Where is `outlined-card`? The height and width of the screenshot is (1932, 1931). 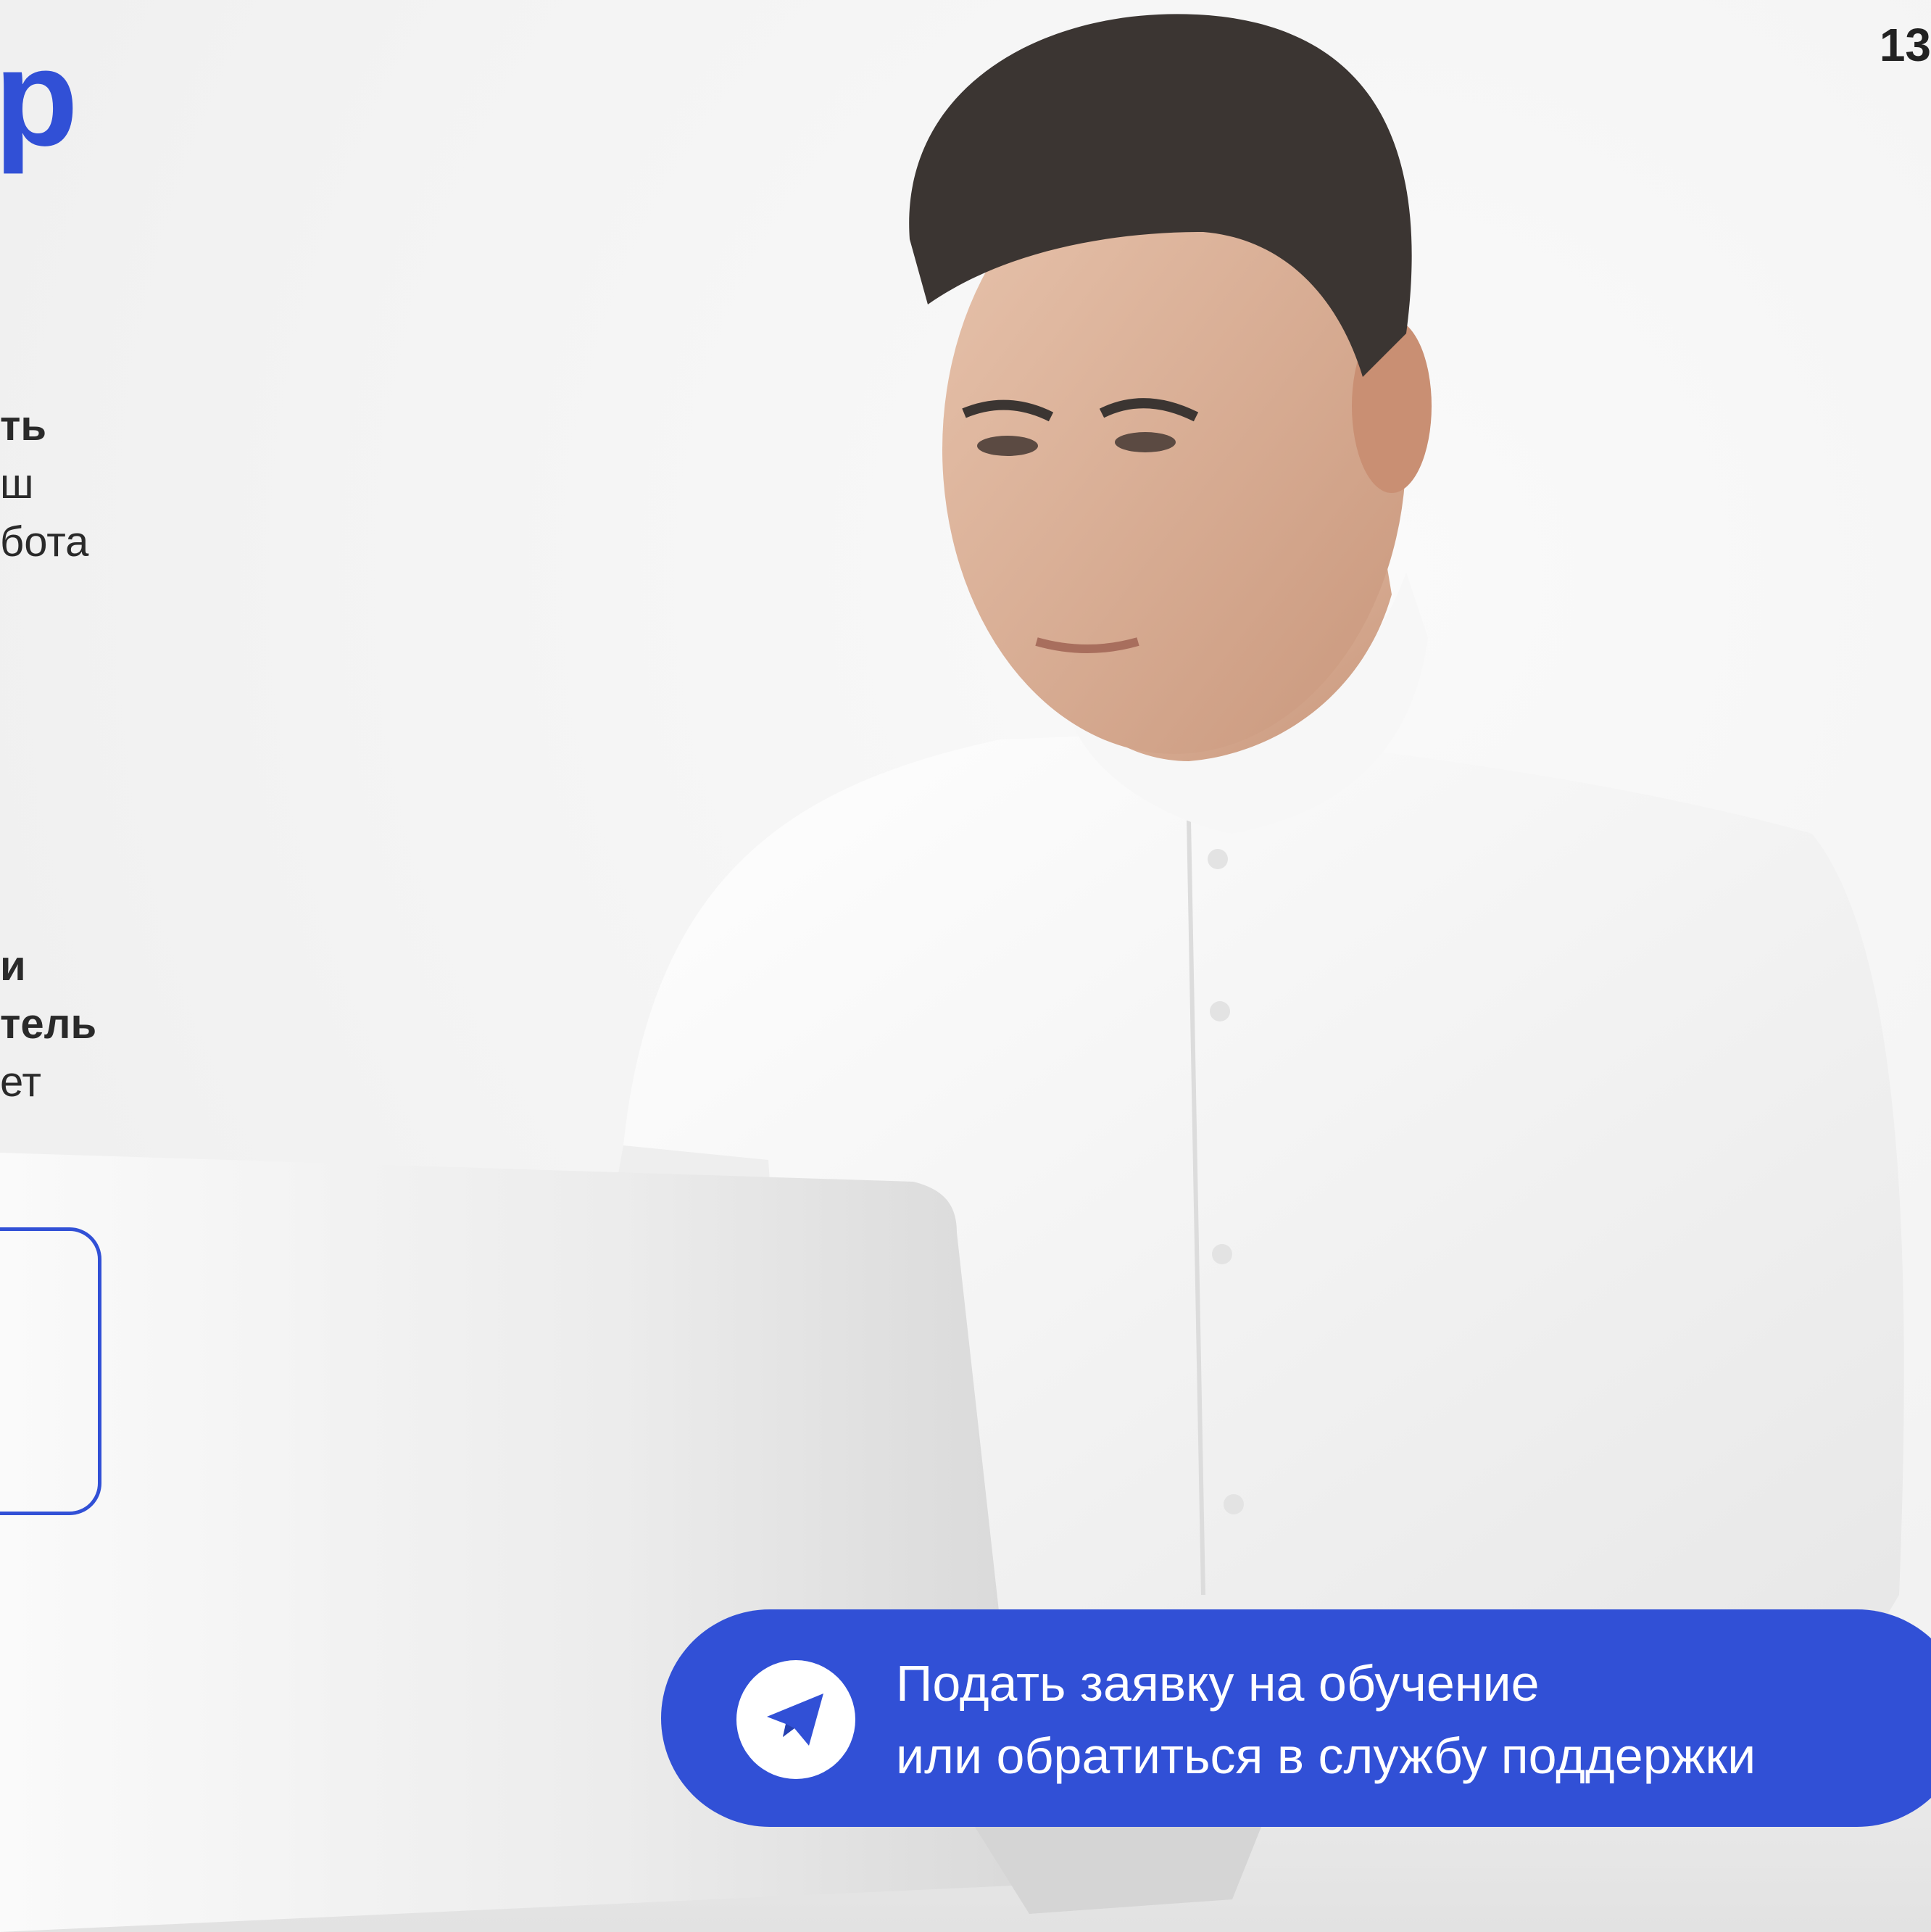
outlined-card is located at coordinates (51, 1371).